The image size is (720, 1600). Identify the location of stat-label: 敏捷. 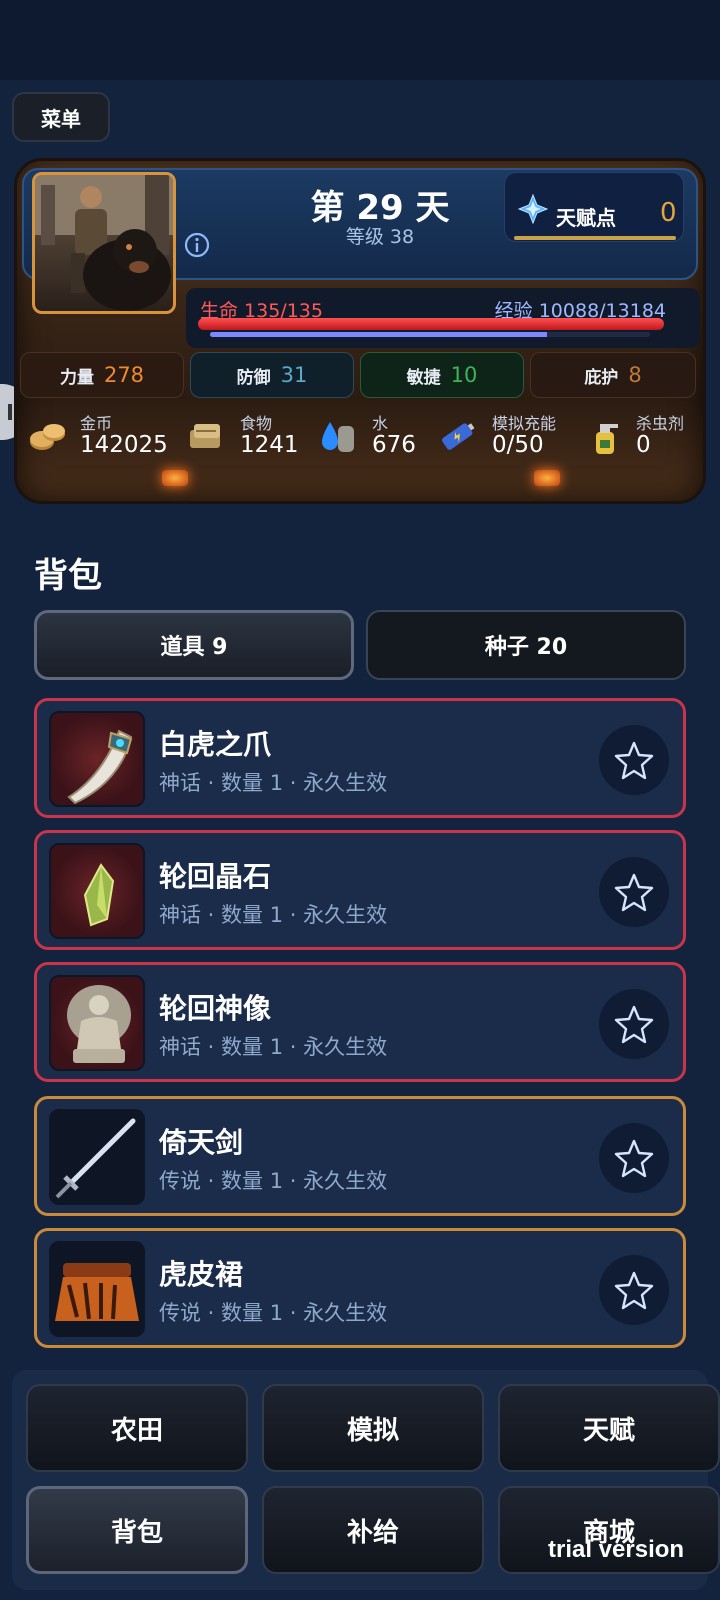
(423, 377).